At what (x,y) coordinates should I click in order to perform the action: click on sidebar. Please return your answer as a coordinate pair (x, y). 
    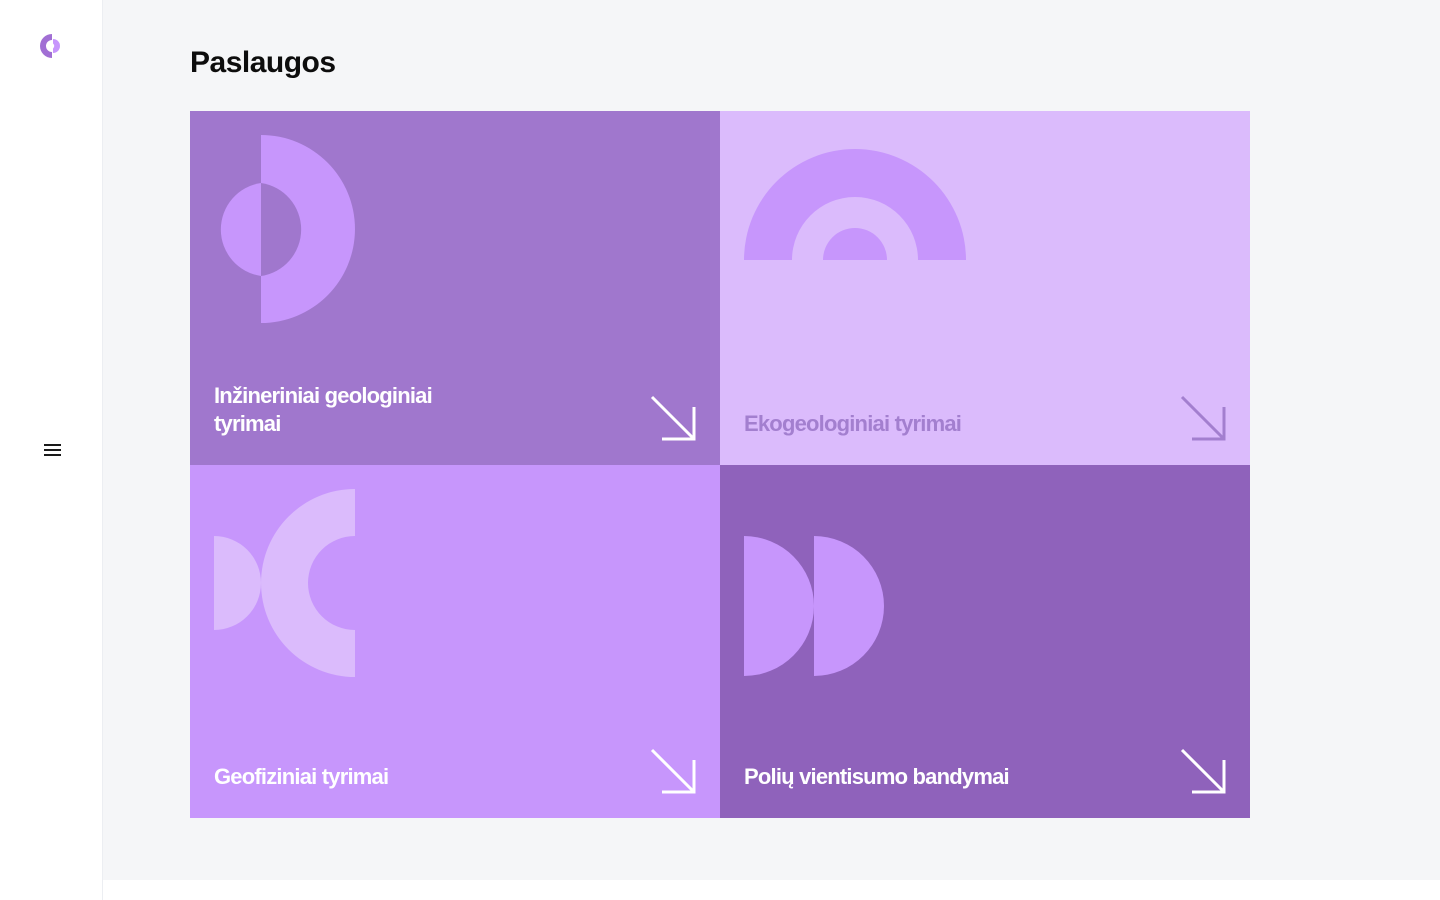
    Looking at the image, I should click on (51, 450).